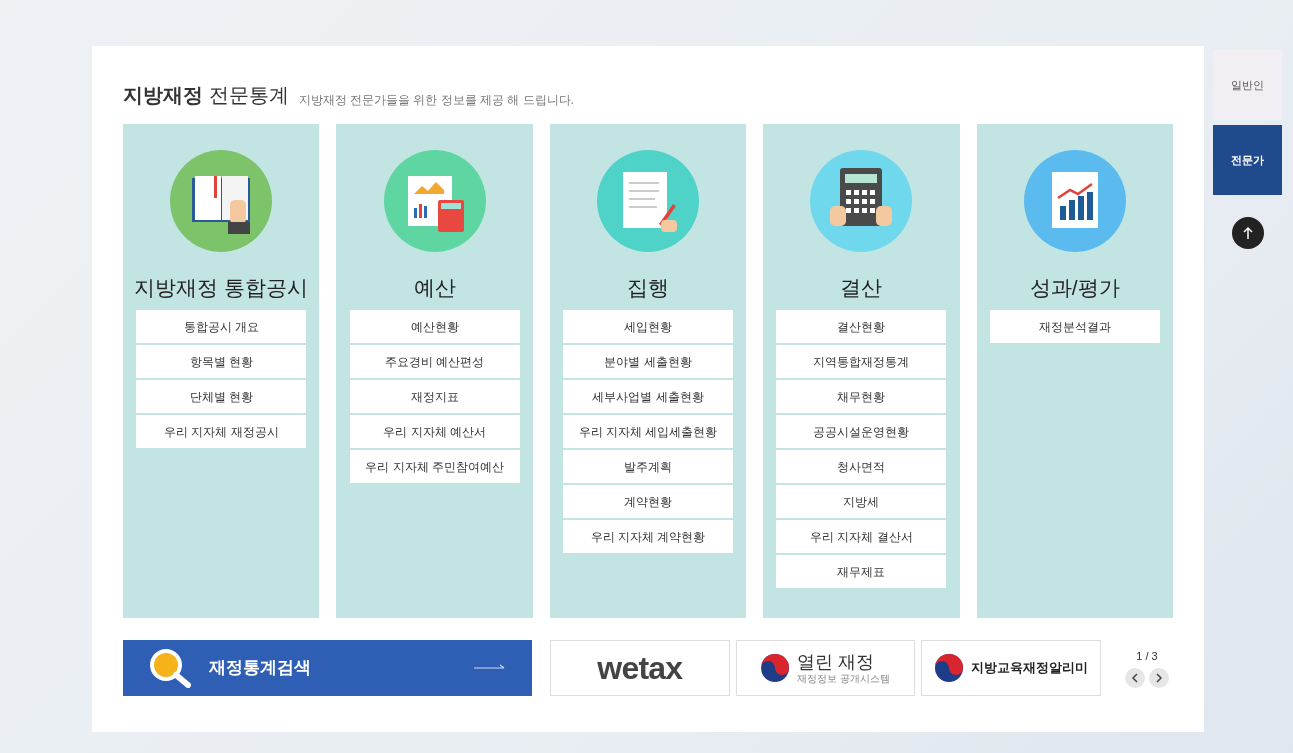 This screenshot has height=753, width=1293. Describe the element at coordinates (861, 288) in the screenshot. I see `category-title: 결산` at that location.